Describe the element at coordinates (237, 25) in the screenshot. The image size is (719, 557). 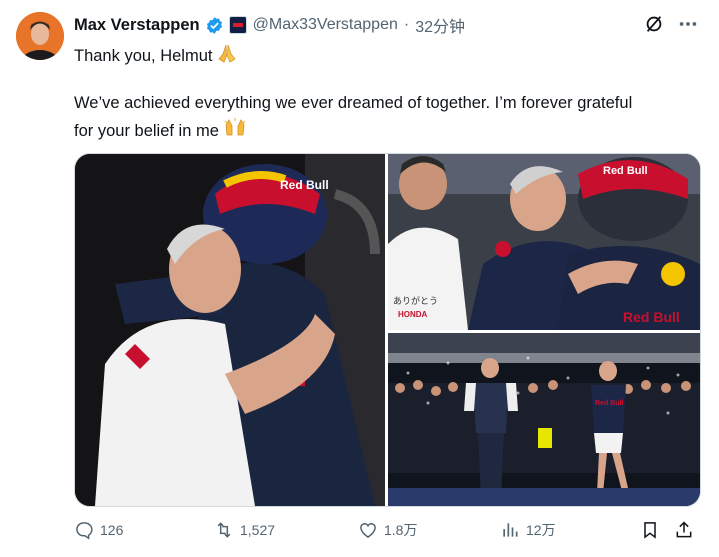
I see `affiliate-badge-icon` at that location.